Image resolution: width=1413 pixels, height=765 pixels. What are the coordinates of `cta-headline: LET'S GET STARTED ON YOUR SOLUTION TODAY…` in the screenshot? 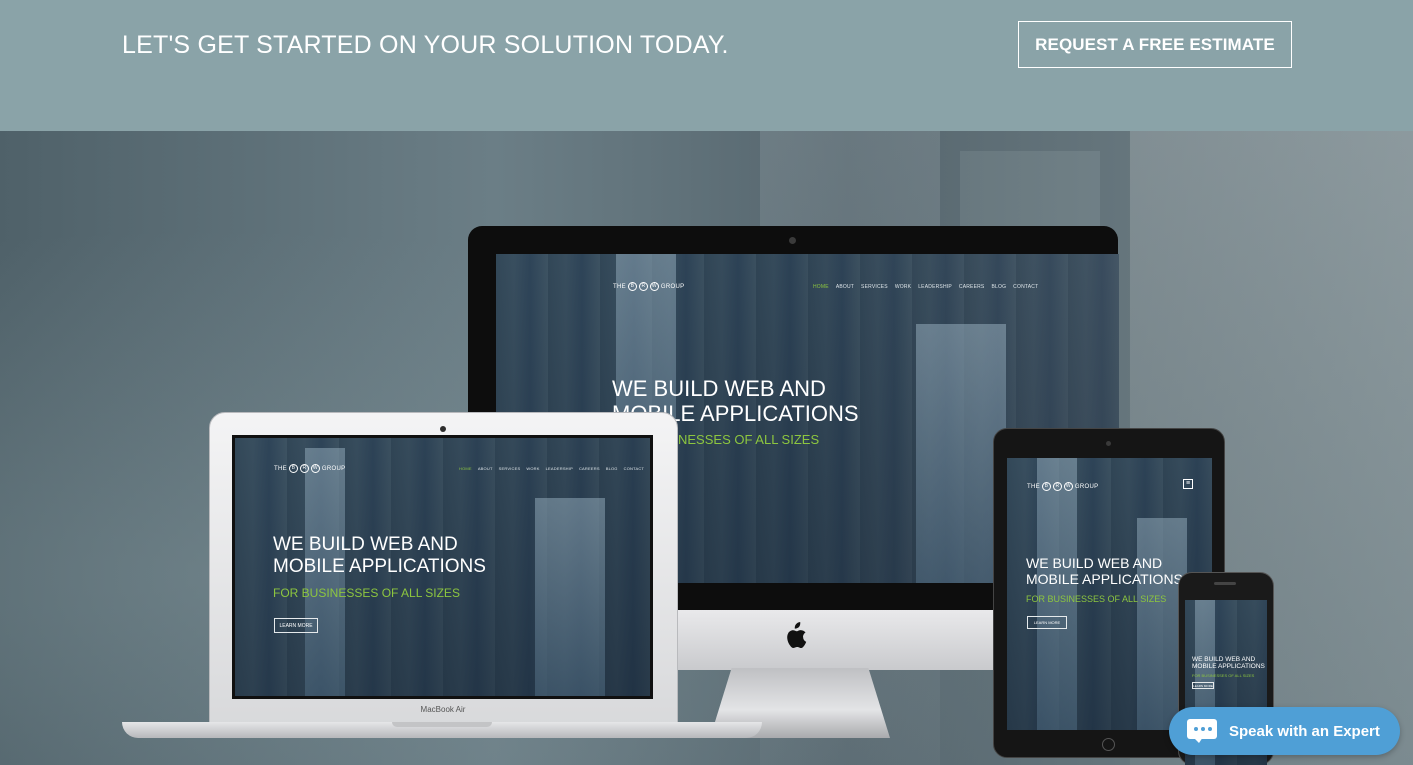 It's located at (425, 45).